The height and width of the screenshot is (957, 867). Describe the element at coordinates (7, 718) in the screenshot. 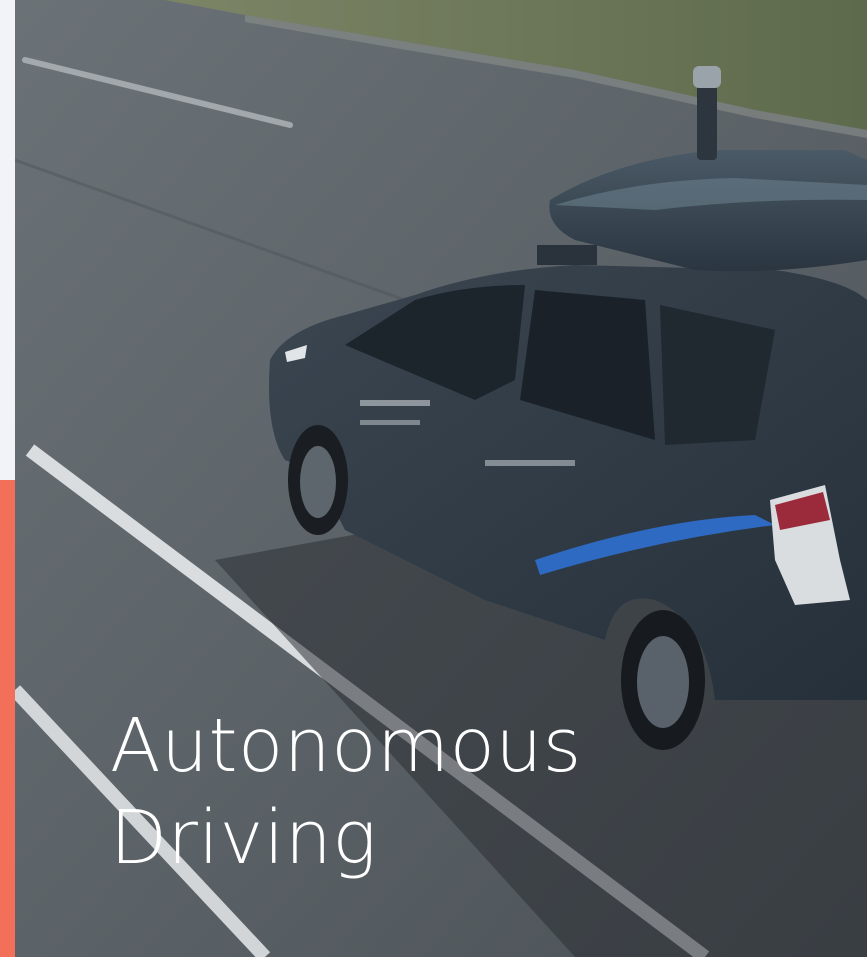

I see `accent-bar` at that location.